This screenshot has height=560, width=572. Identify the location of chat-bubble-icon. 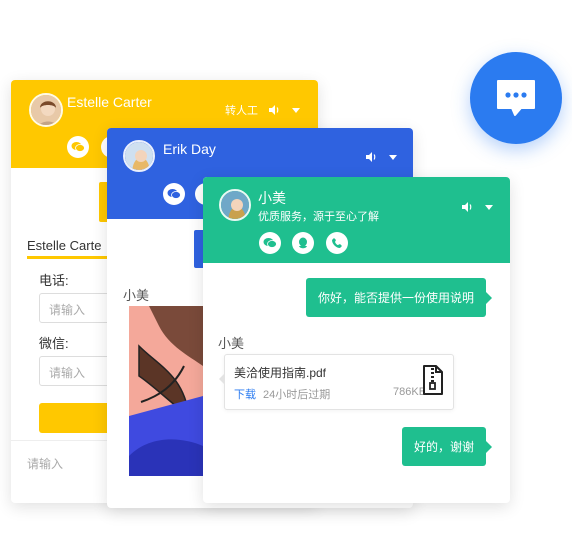
(516, 98).